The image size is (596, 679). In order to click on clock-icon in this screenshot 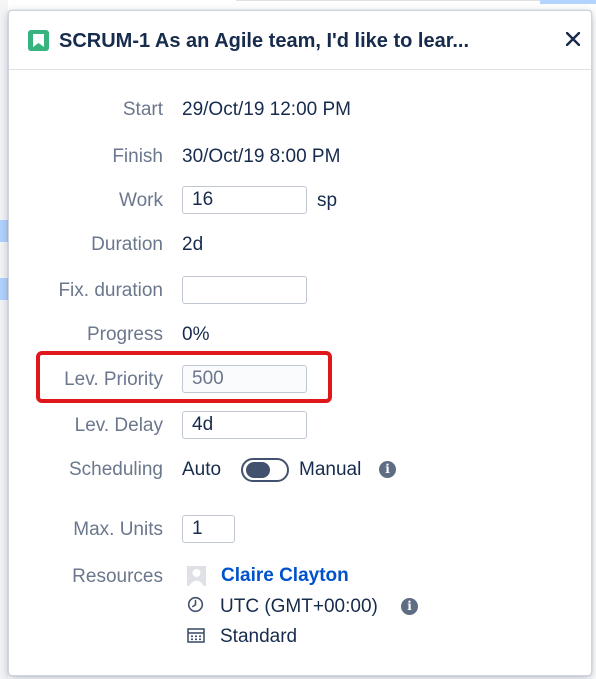, I will do `click(195, 607)`.